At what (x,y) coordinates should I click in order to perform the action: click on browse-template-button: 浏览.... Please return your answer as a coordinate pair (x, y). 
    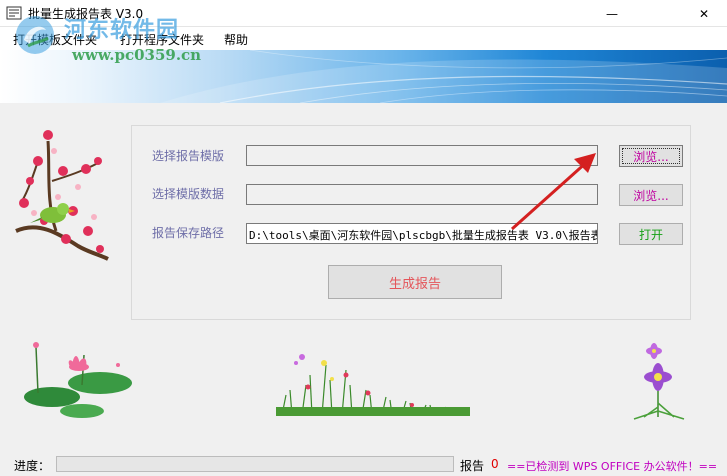
    Looking at the image, I should click on (651, 156).